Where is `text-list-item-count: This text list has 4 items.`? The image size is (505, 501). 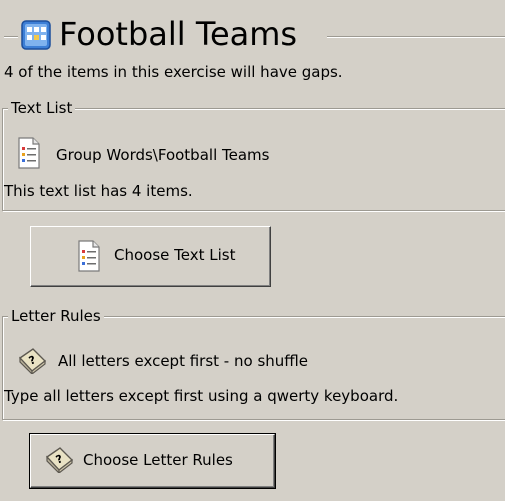 text-list-item-count: This text list has 4 items. is located at coordinates (98, 191).